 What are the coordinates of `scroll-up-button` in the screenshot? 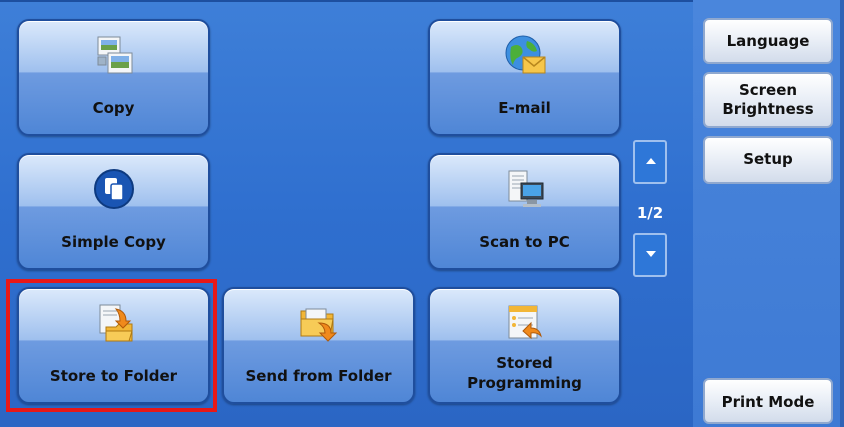 It's located at (650, 162).